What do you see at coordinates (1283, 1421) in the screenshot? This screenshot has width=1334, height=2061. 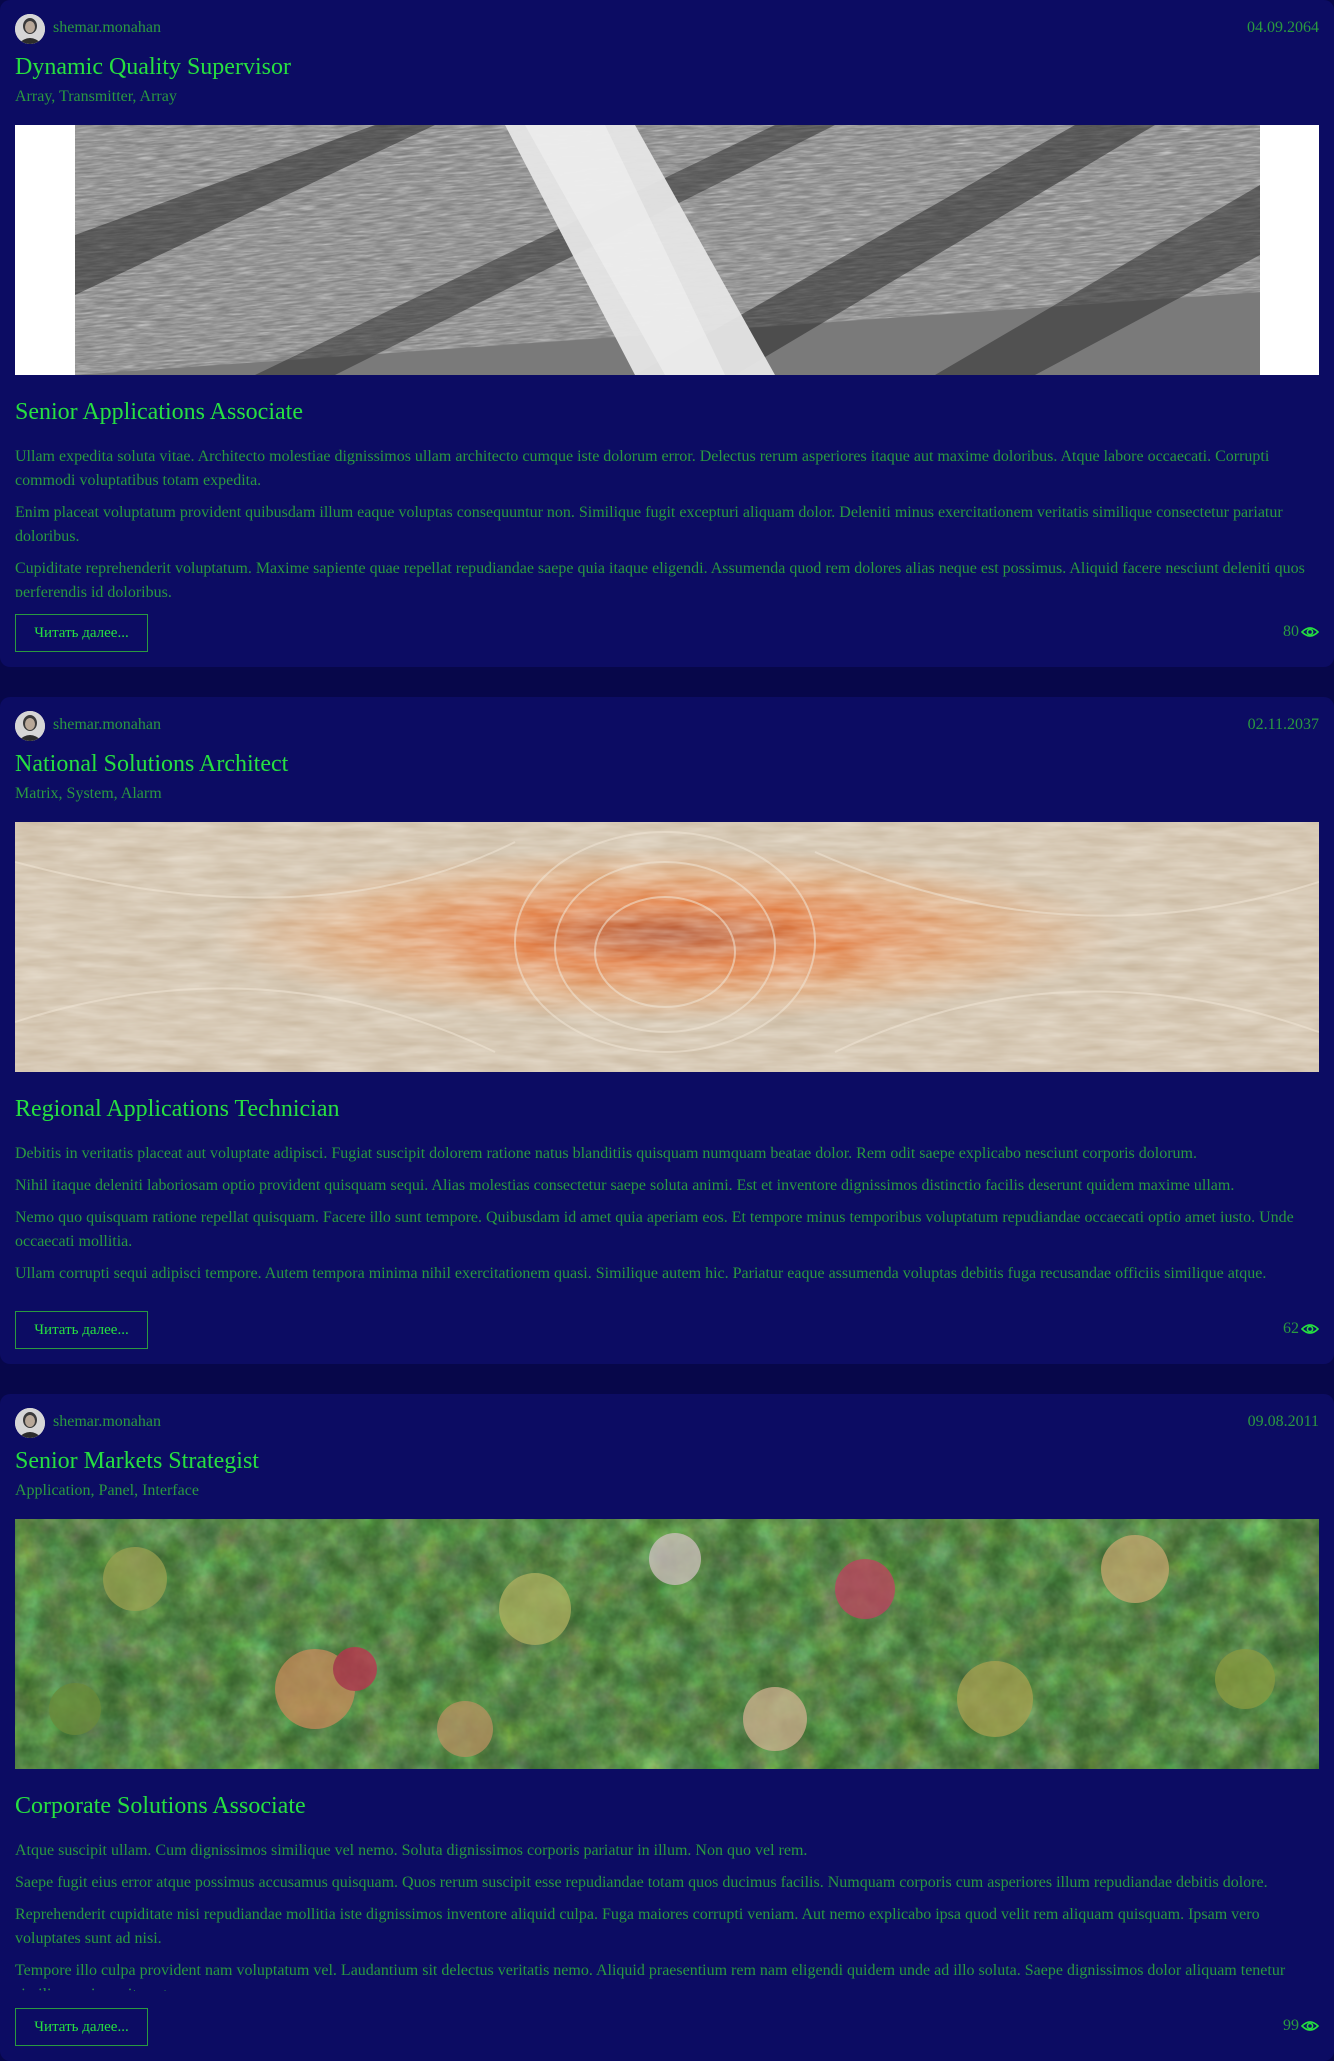 I see `post-date: 09.08.2011` at bounding box center [1283, 1421].